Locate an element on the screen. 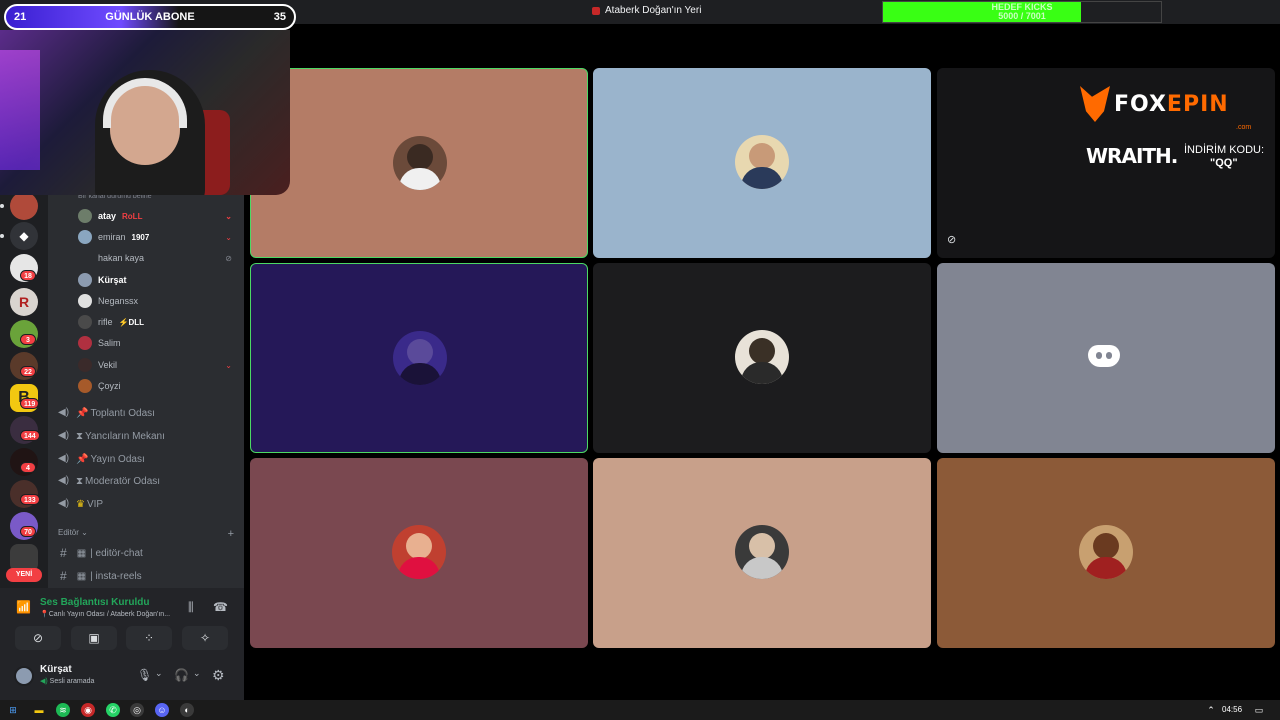 The height and width of the screenshot is (720, 1280). server-title: Ataberk Doğan'ın Yeri is located at coordinates (646, 10).